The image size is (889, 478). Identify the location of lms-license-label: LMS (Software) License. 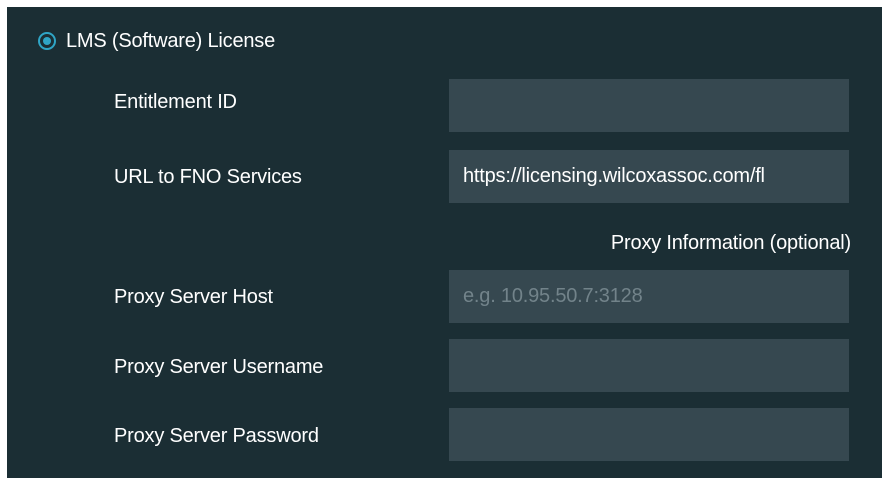
(171, 40).